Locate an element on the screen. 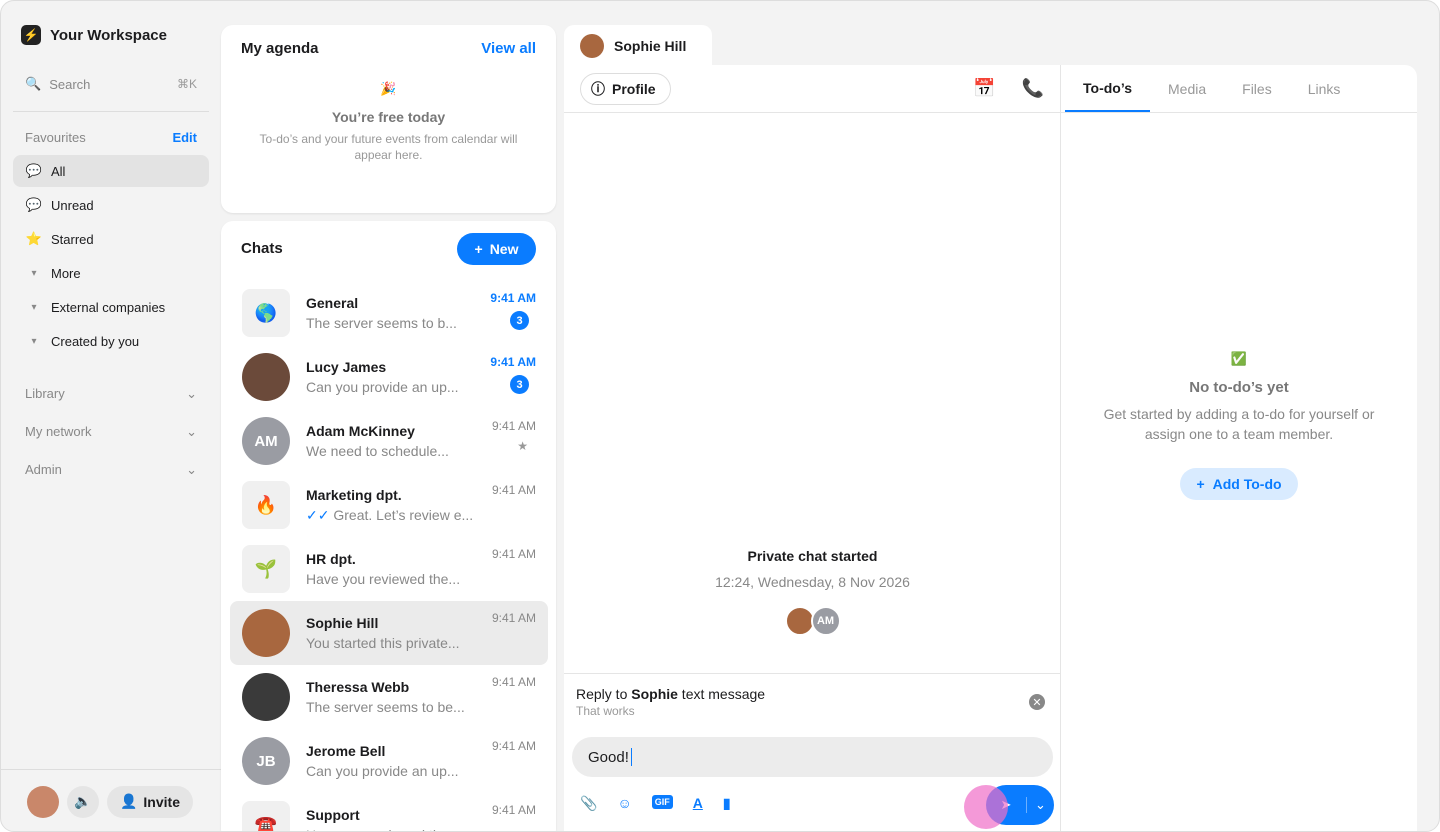 This screenshot has height=832, width=1440. info-icon: ⓘ is located at coordinates (598, 88).